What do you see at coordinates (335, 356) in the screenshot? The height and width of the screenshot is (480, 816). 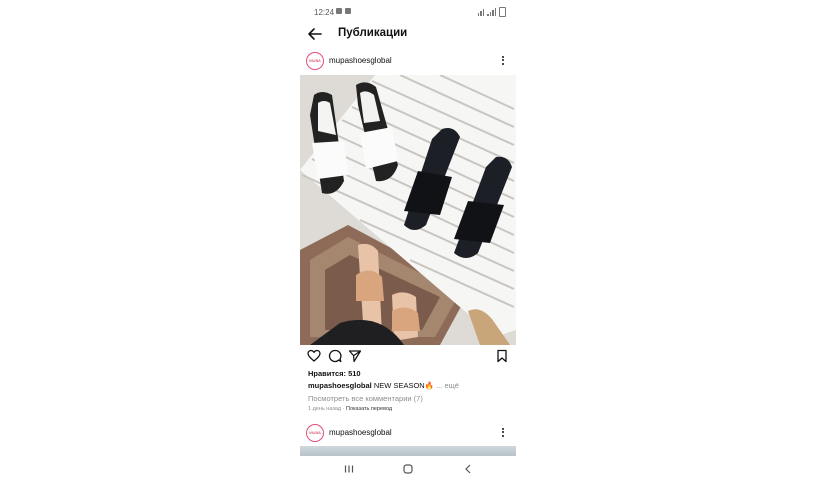 I see `comment-icon` at bounding box center [335, 356].